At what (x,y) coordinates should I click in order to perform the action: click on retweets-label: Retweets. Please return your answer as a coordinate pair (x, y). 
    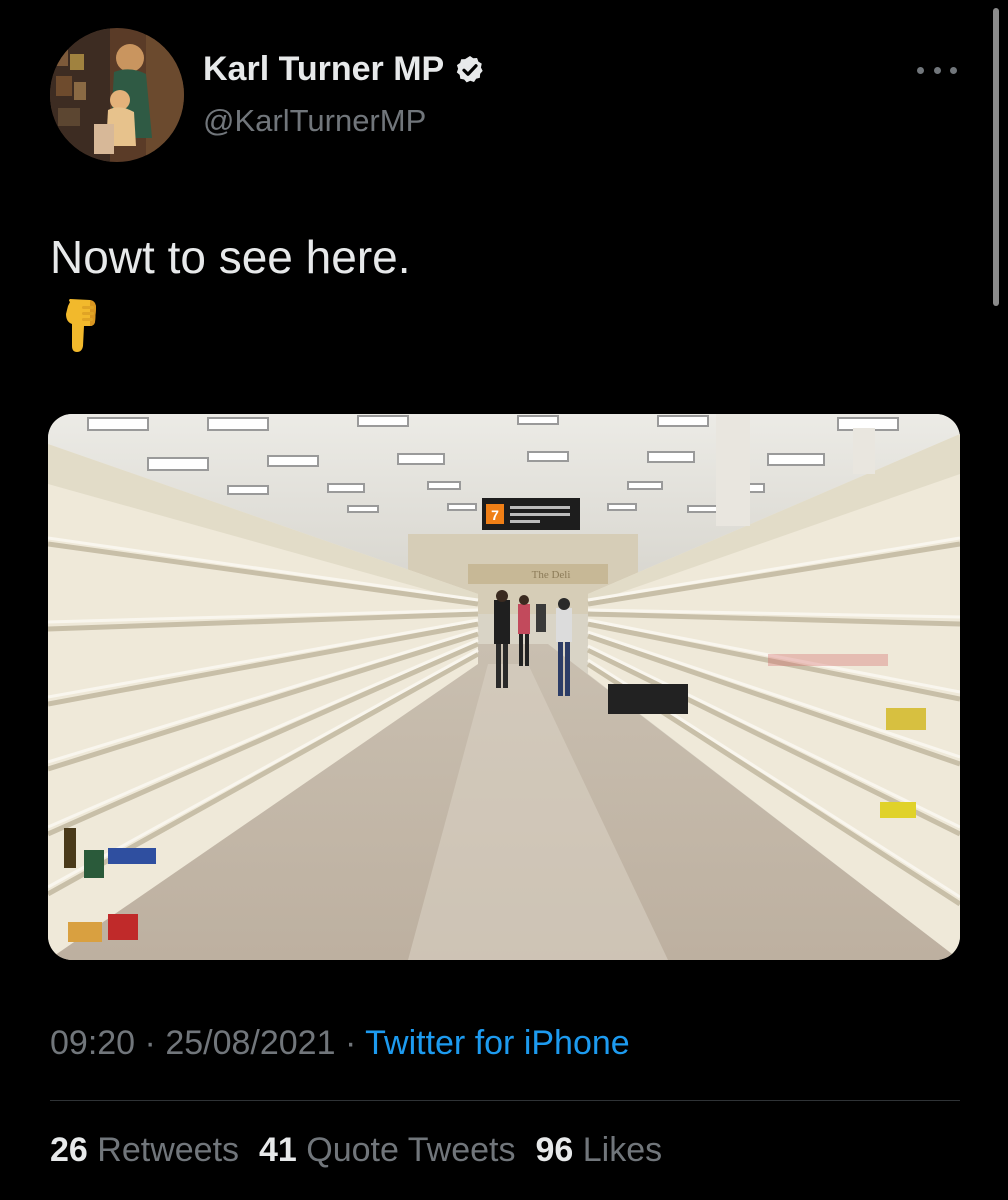
    Looking at the image, I should click on (168, 1150).